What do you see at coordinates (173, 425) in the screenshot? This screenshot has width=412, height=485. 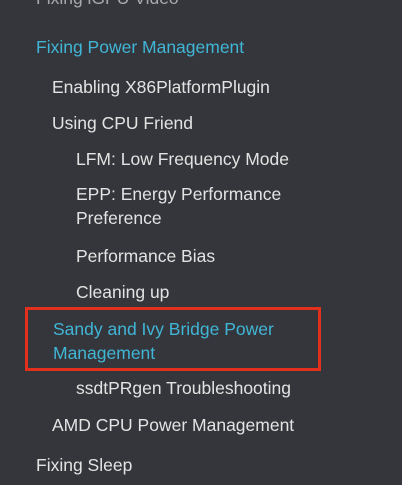 I see `sidebar-item-amd-cpu-power-management: AMD CPU Power Management` at bounding box center [173, 425].